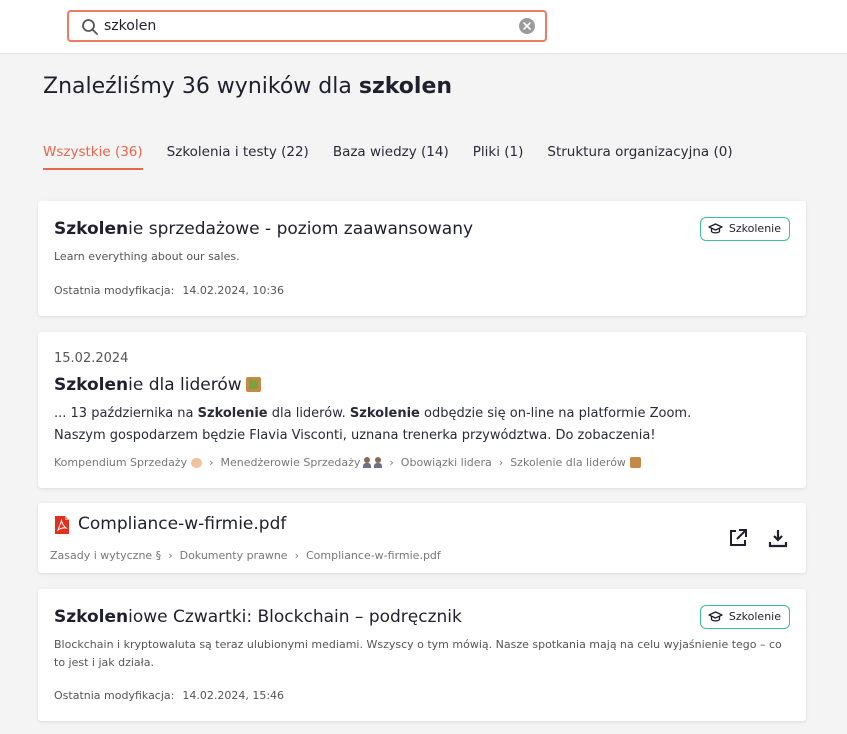 This screenshot has width=847, height=734. I want to click on results-heading: Znaleźliśmy 36 wyników dla szkolen, so click(247, 86).